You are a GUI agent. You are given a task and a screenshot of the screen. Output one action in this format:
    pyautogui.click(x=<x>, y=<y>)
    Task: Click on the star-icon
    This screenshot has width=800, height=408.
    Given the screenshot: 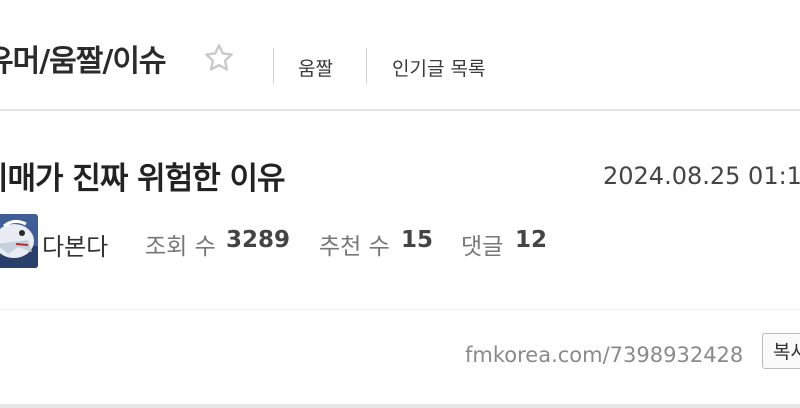 What is the action you would take?
    pyautogui.click(x=219, y=58)
    